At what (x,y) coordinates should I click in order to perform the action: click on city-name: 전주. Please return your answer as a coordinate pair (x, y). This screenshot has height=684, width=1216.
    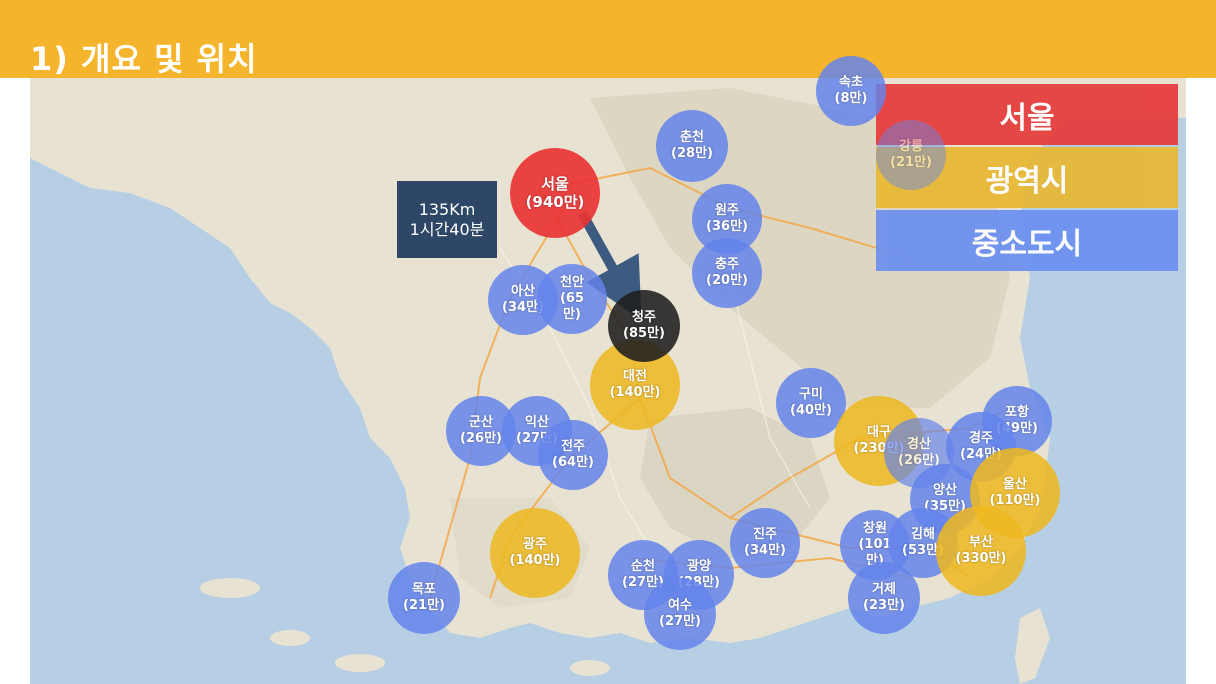
    Looking at the image, I should click on (573, 446).